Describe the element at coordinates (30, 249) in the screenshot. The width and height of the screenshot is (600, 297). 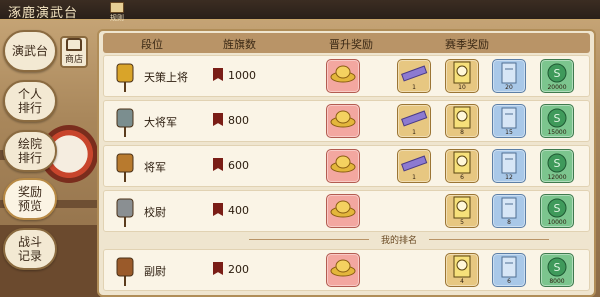
I see `nav-battle-log: 战斗记录` at that location.